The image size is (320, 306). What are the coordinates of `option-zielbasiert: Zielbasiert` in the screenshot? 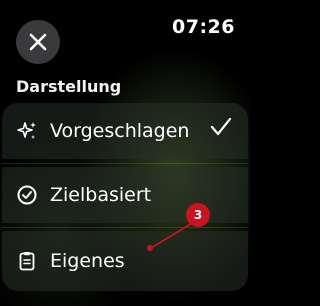 It's located at (125, 195).